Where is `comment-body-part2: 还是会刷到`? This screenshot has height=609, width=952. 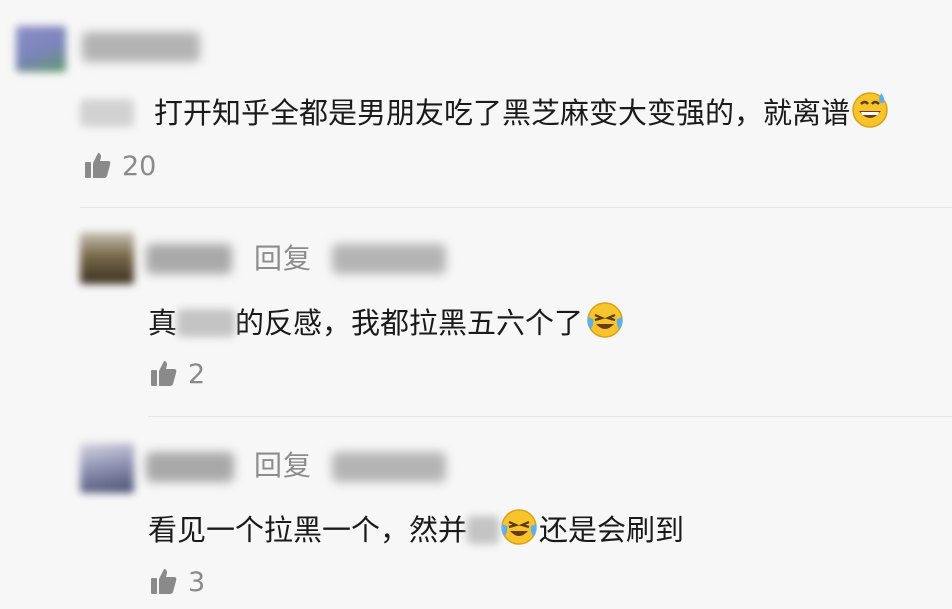 comment-body-part2: 还是会刷到 is located at coordinates (612, 529).